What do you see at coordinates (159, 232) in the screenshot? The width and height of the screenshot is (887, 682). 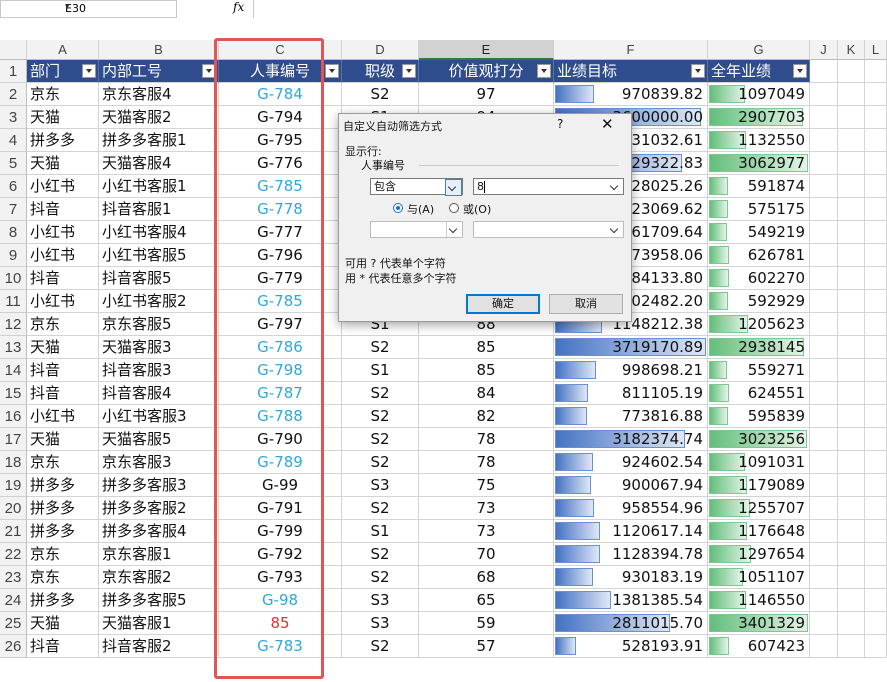 I see `cell-staff: 小红书客服4` at bounding box center [159, 232].